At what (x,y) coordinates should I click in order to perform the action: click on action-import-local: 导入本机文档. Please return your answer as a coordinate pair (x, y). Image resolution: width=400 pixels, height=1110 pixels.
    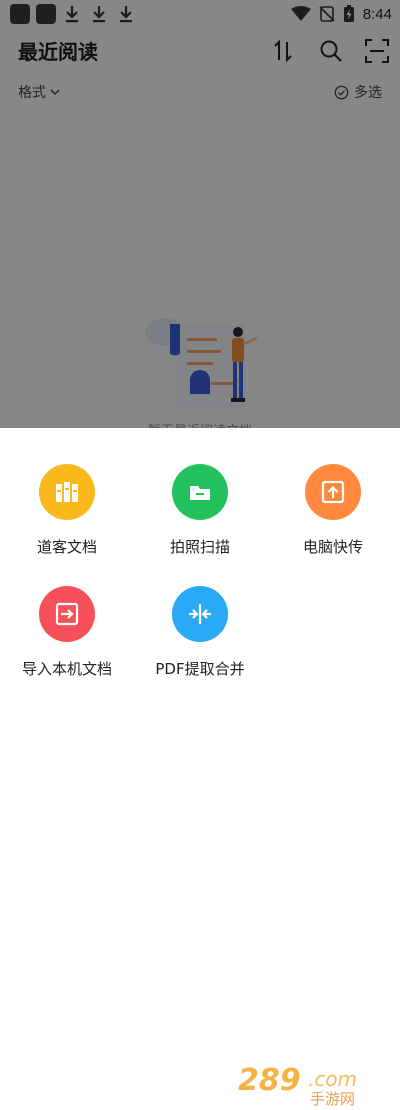
    Looking at the image, I should click on (67, 641).